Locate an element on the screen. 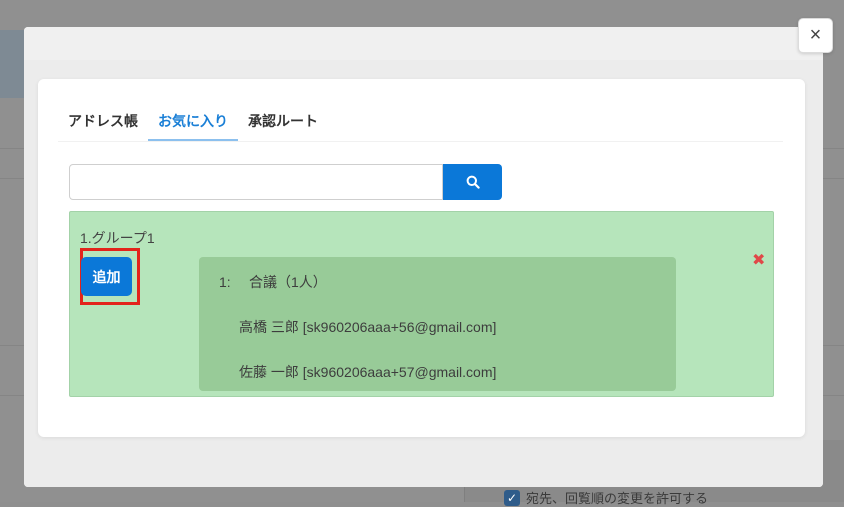 The image size is (844, 507). tab-address-book: アドレス帳 is located at coordinates (103, 121).